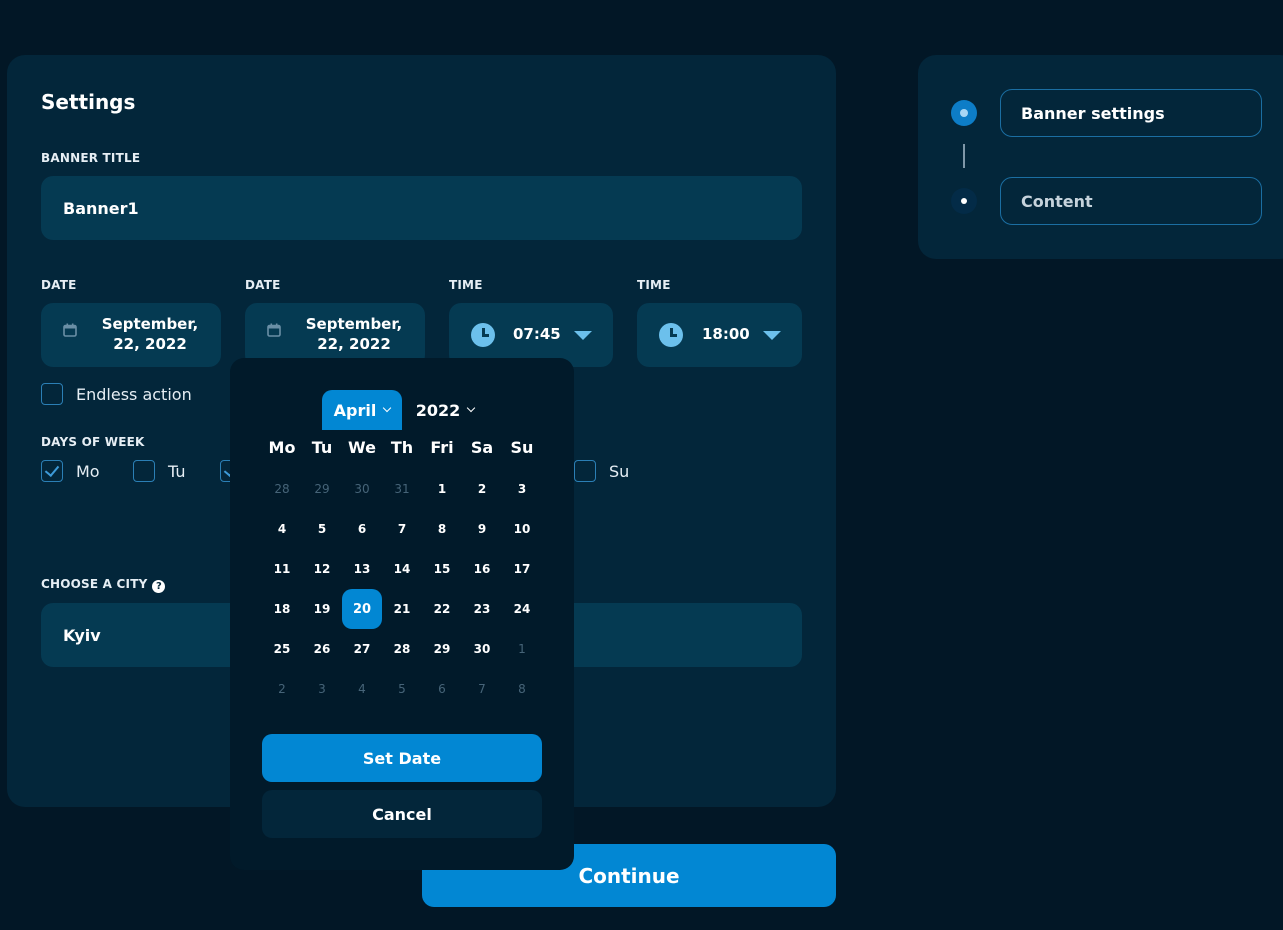  I want to click on question-circle-icon: ?, so click(159, 586).